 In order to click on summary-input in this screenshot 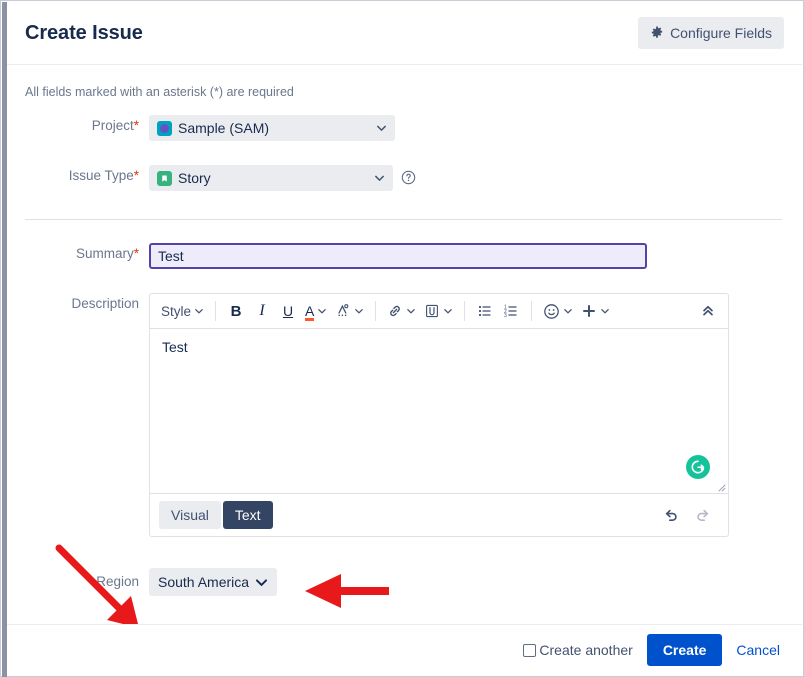, I will do `click(398, 256)`.